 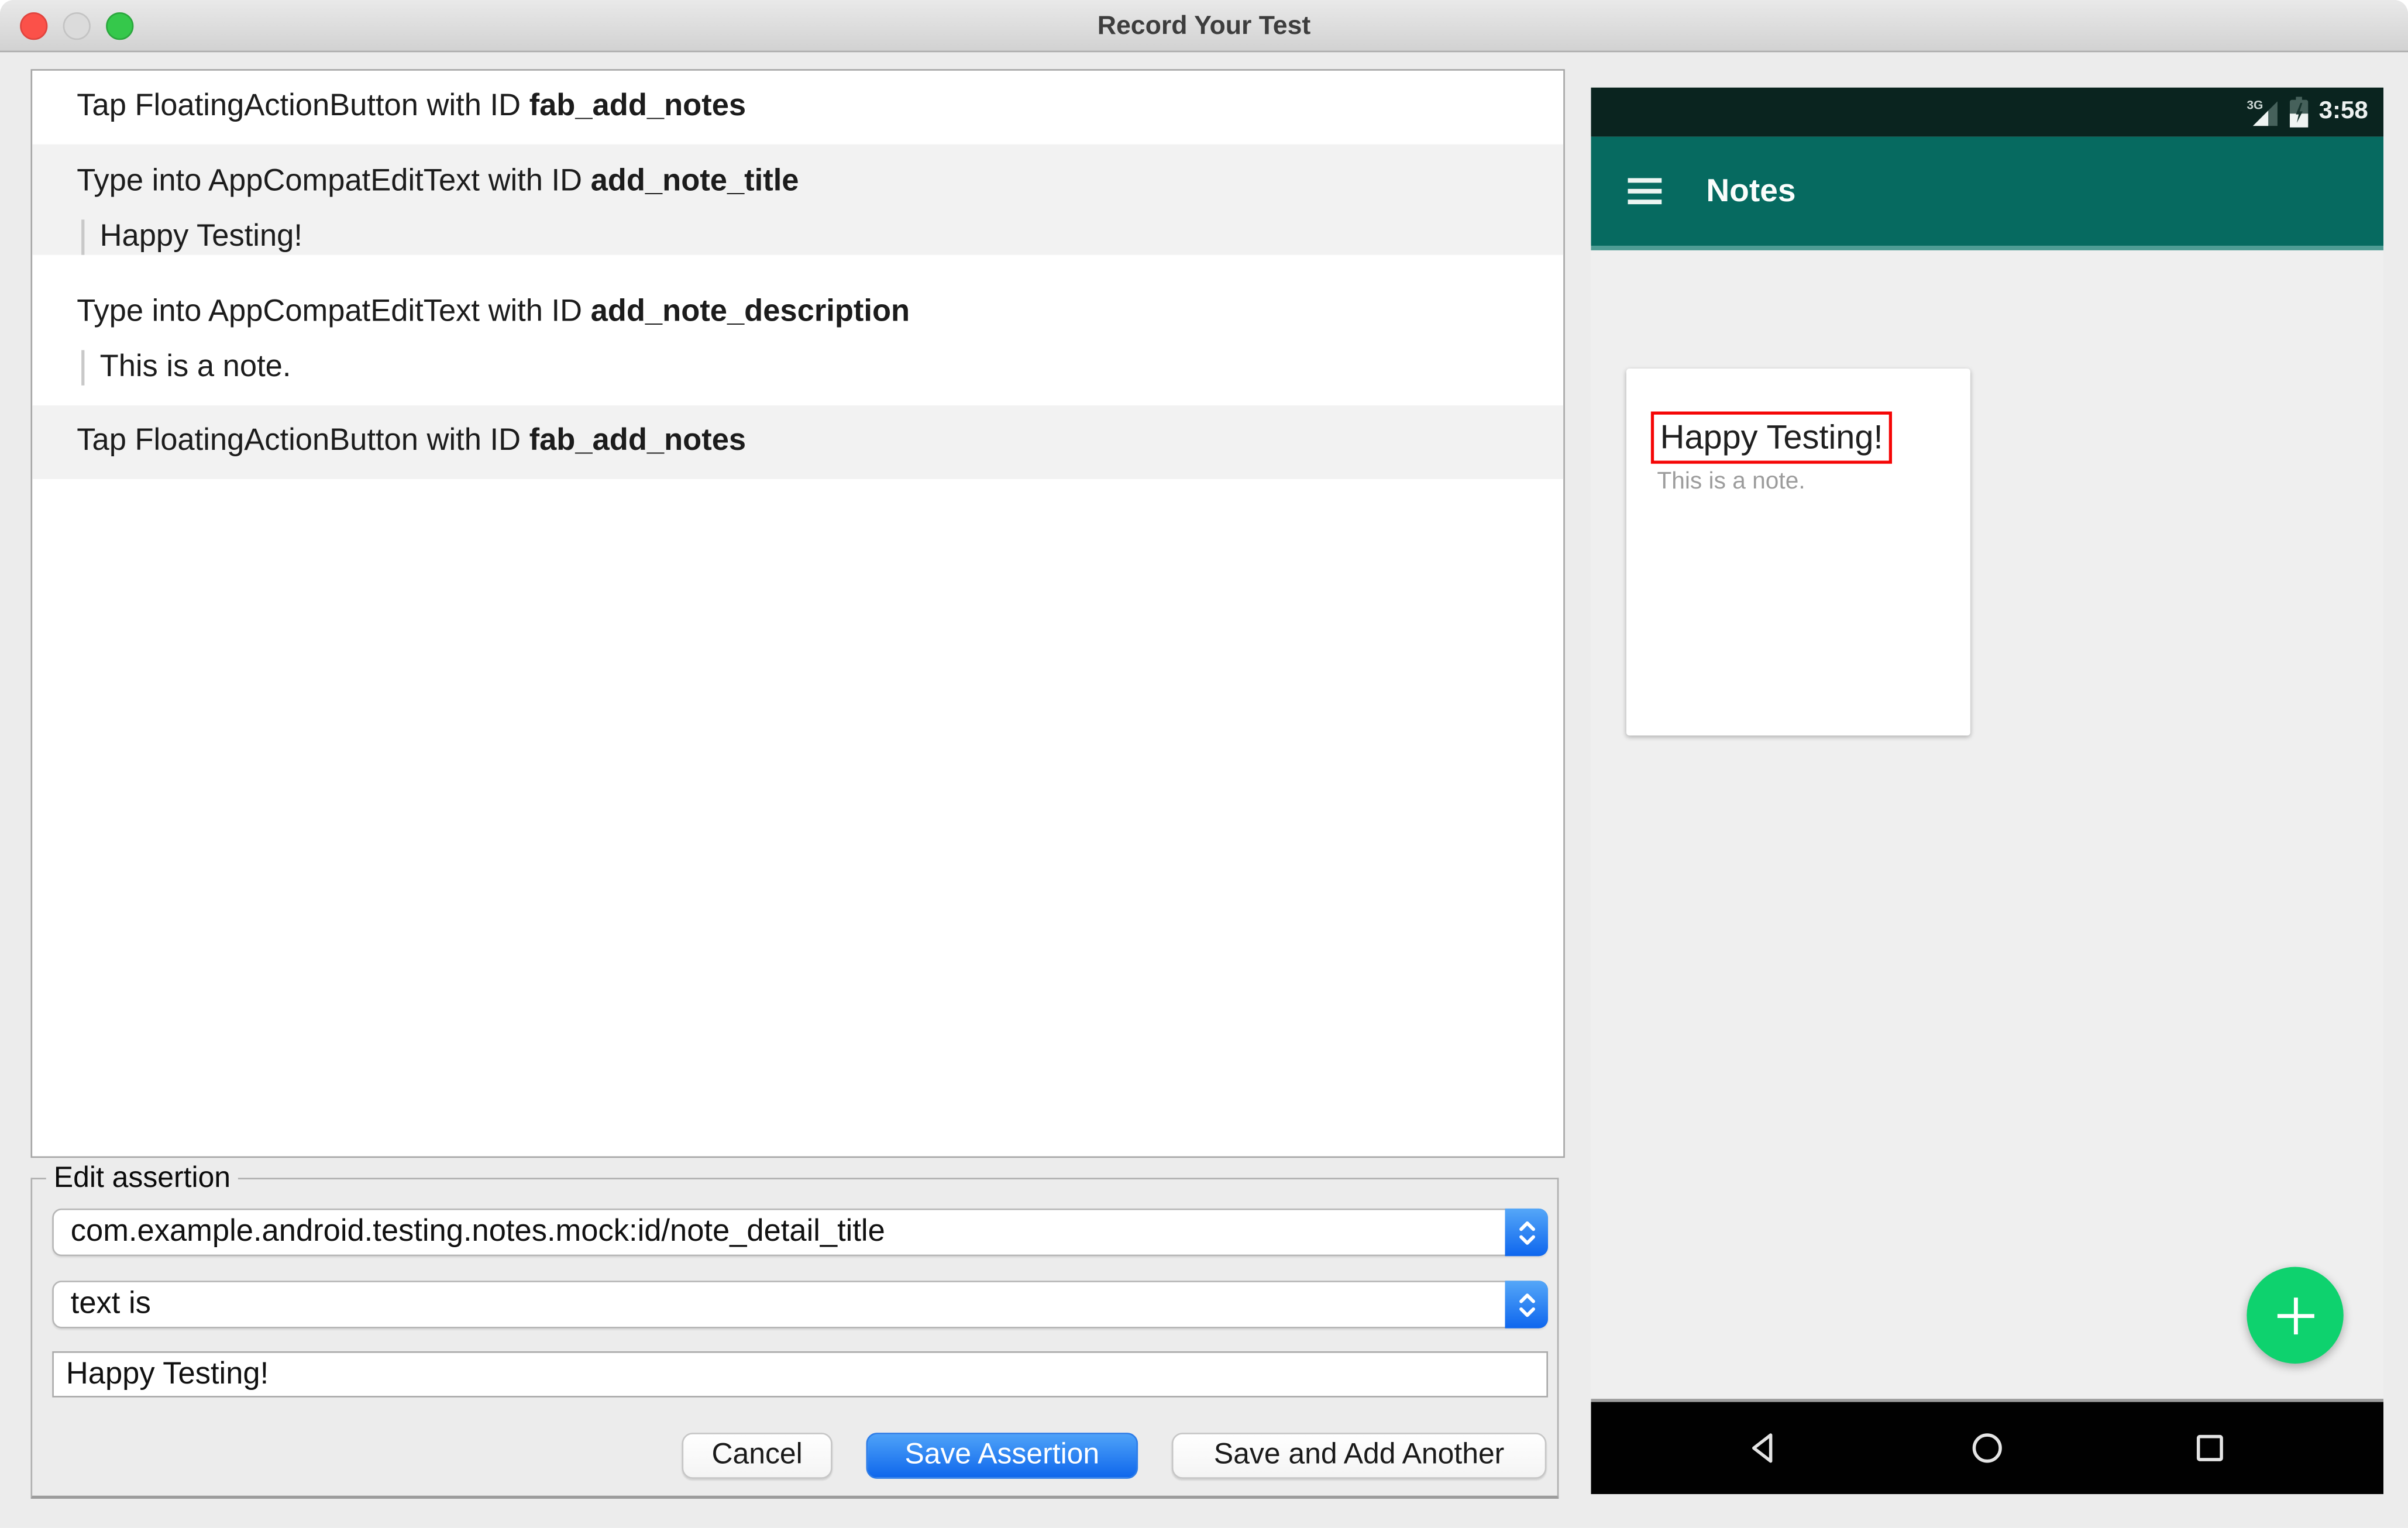 What do you see at coordinates (822, 368) in the screenshot?
I see `action-typed-value: This is a note.` at bounding box center [822, 368].